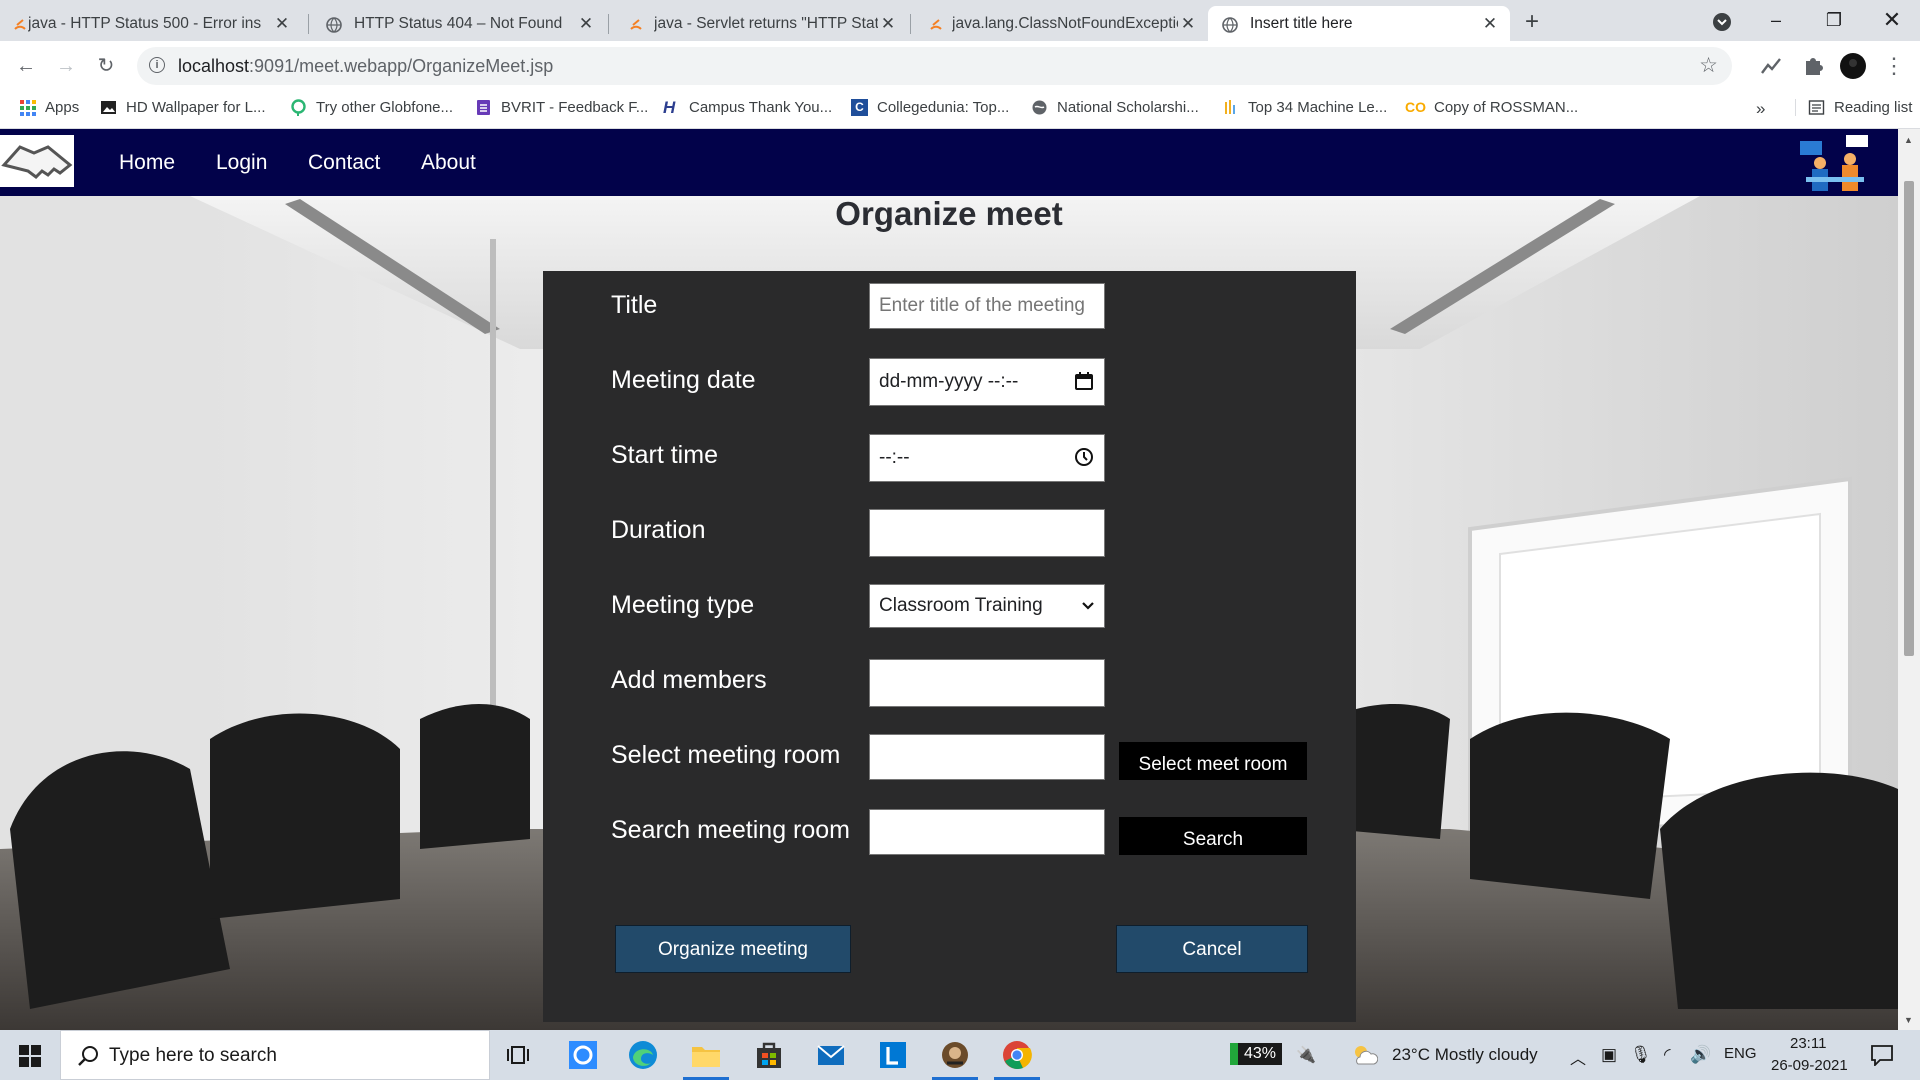  What do you see at coordinates (1213, 836) in the screenshot?
I see `search-button: Search` at bounding box center [1213, 836].